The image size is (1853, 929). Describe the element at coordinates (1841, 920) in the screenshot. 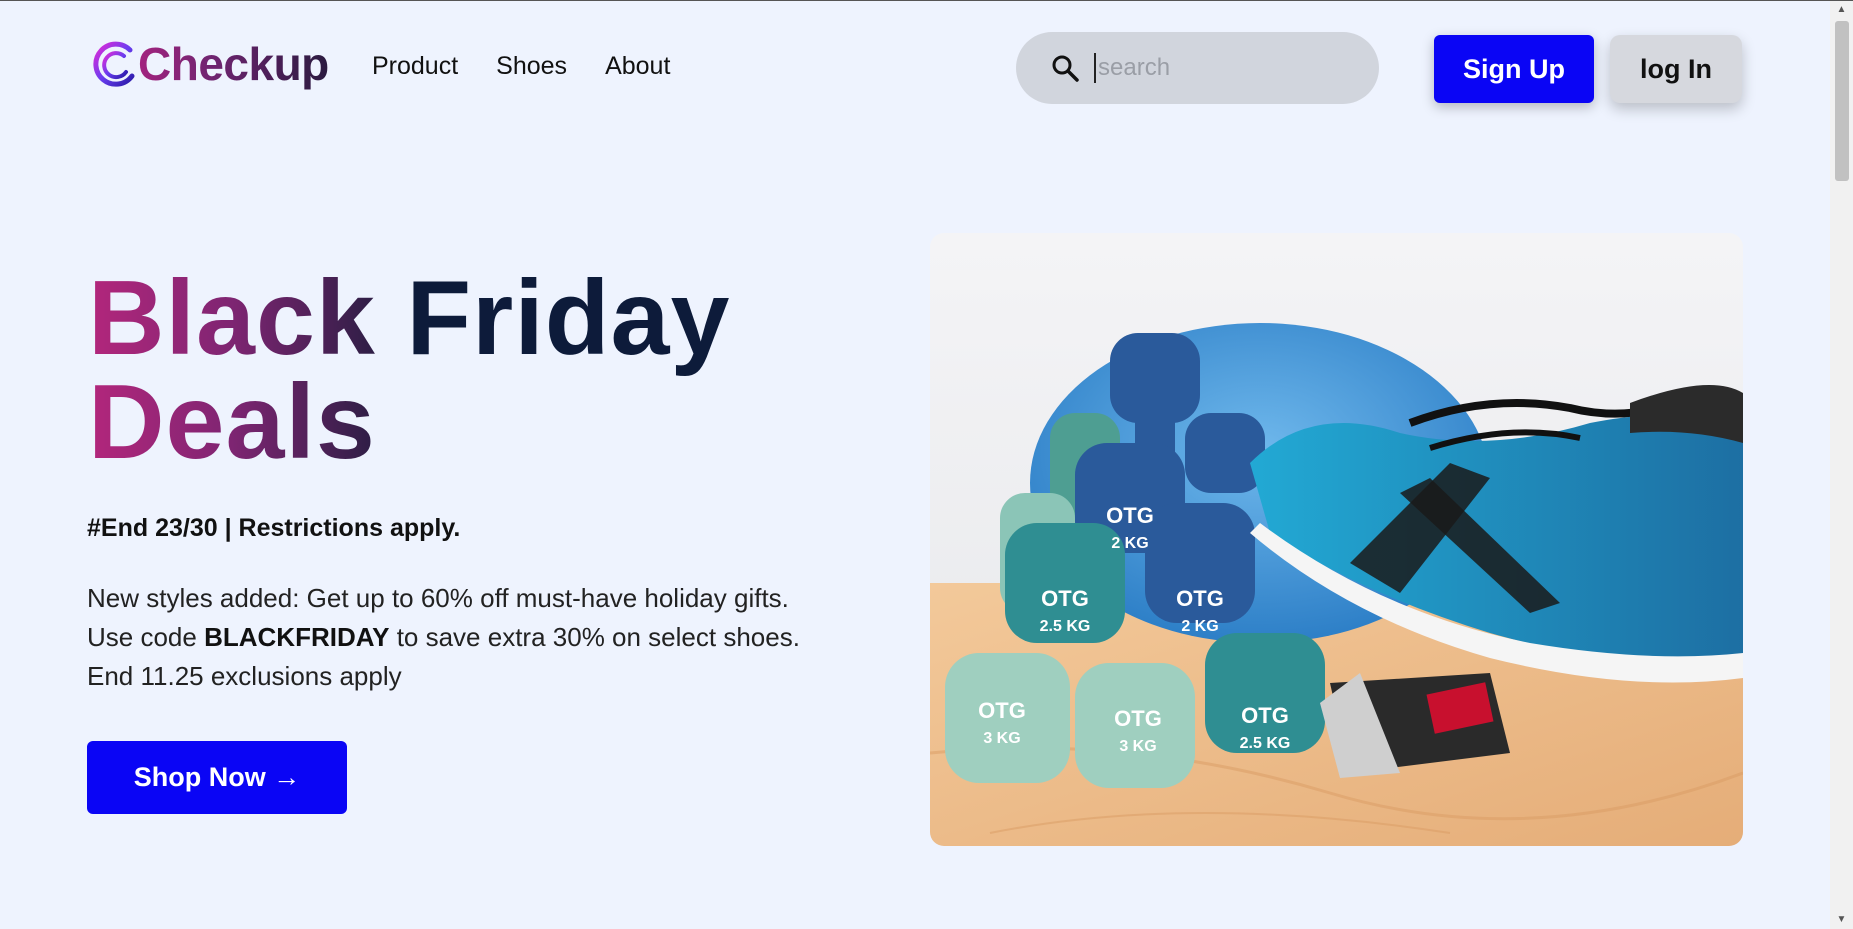

I see `scroll-down-arrow-icon: ▼` at that location.